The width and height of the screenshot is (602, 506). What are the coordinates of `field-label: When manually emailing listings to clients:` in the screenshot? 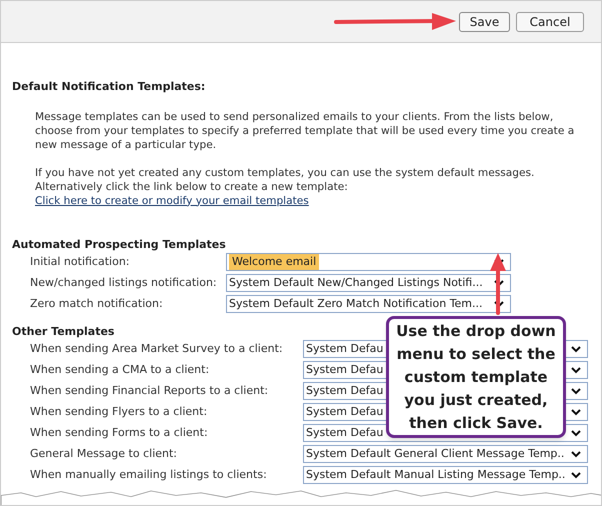 It's located at (149, 474).